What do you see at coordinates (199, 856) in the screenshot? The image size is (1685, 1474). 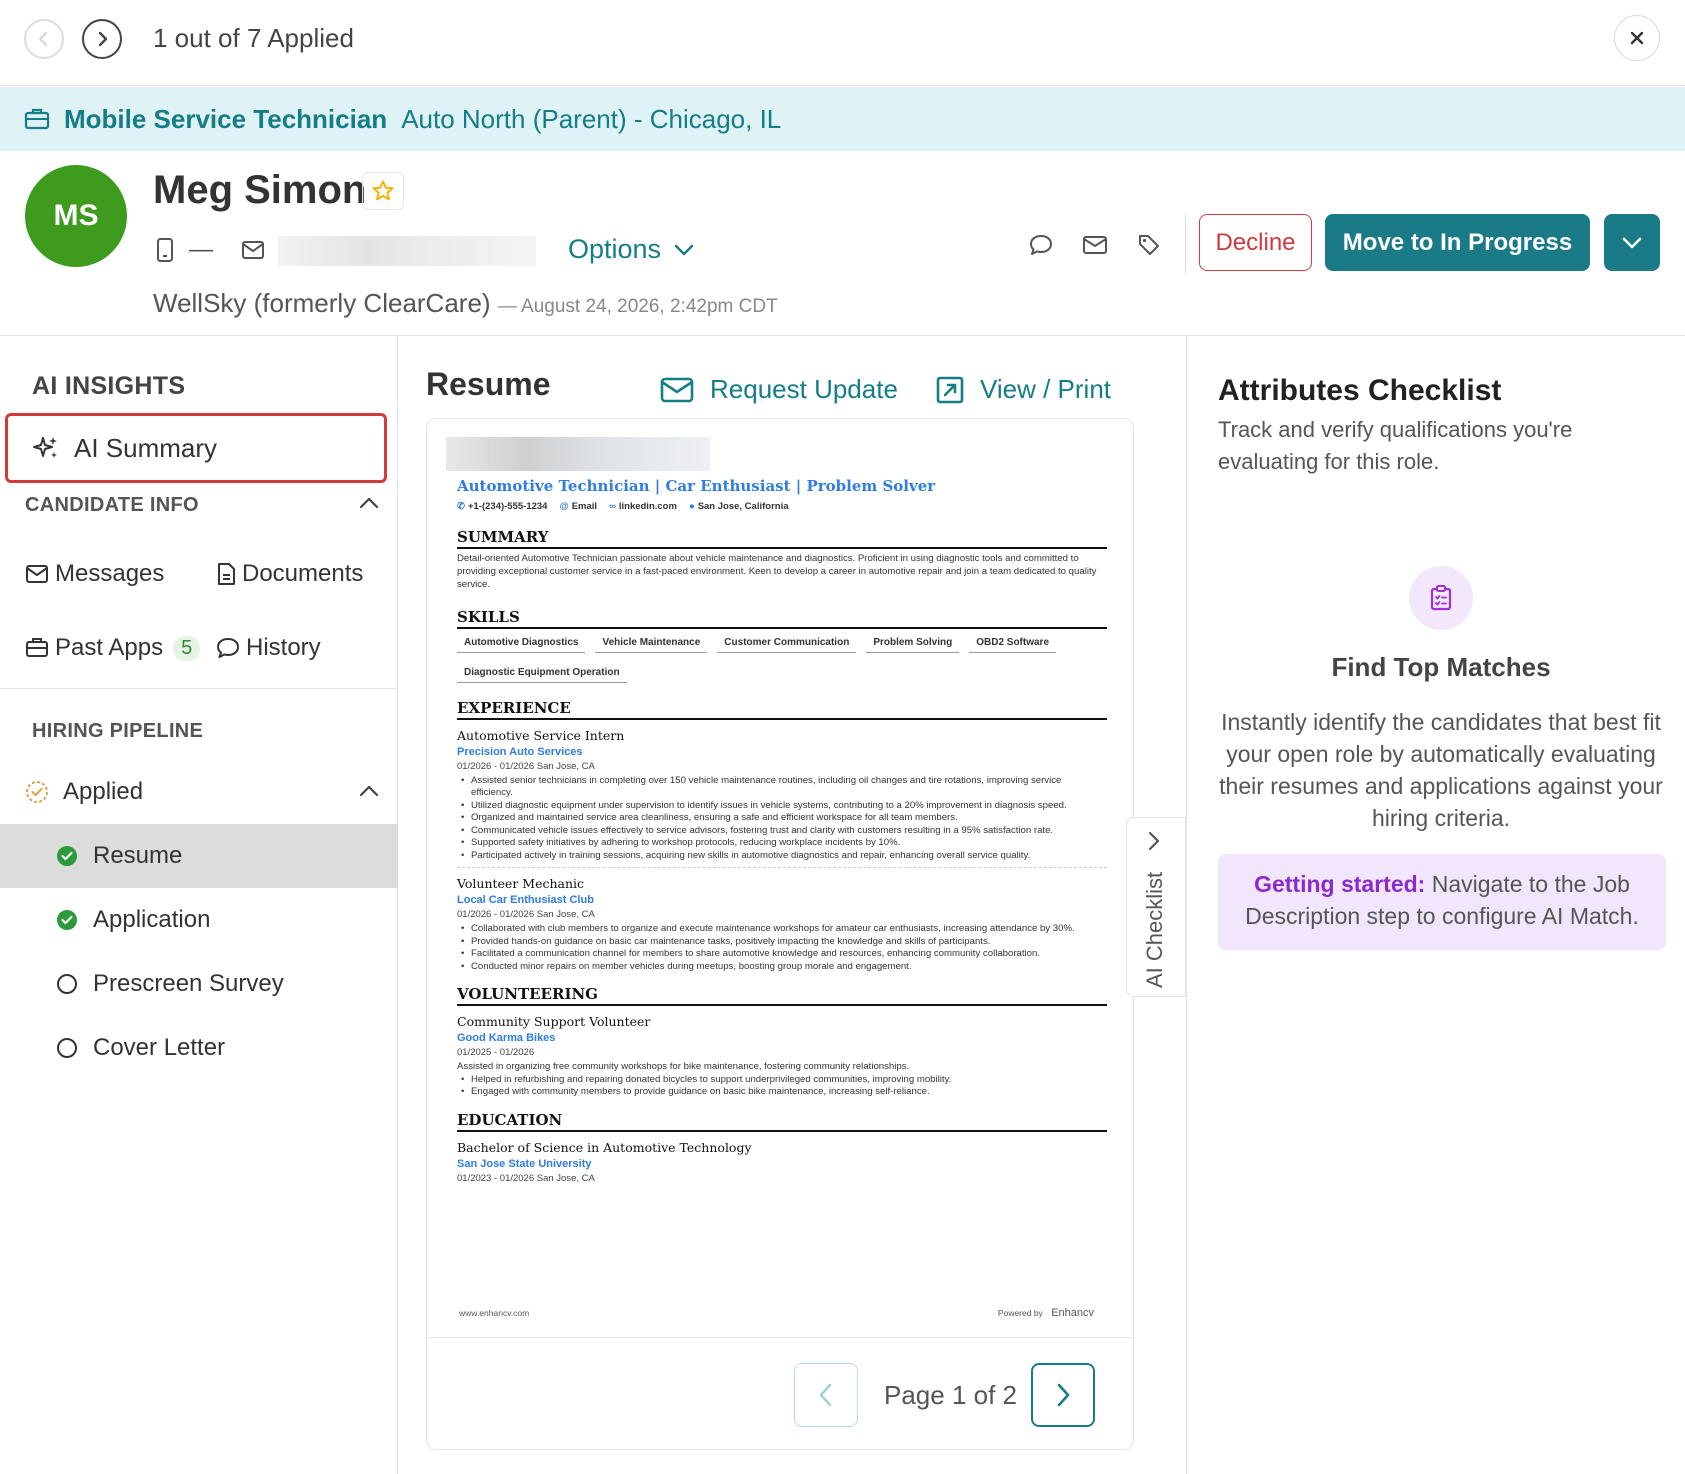 I see `pipeline-step-resume: Resume` at bounding box center [199, 856].